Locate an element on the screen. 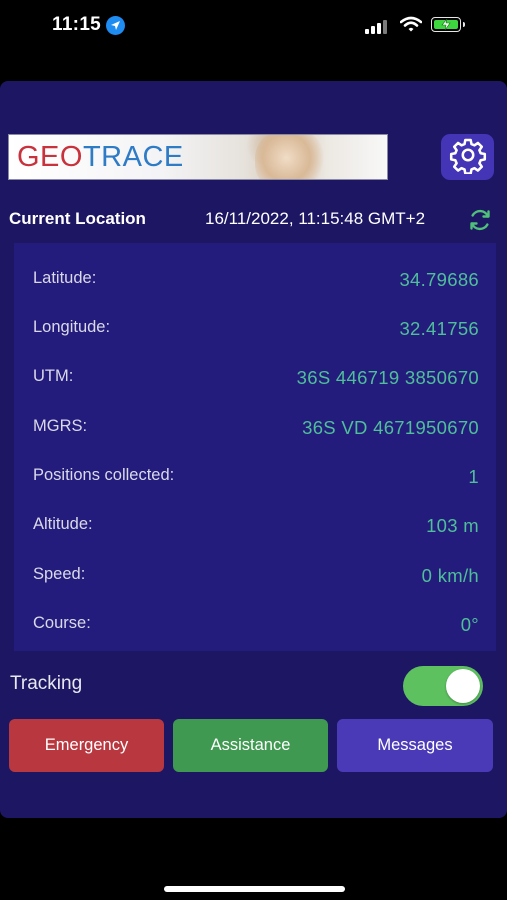 Image resolution: width=507 pixels, height=900 pixels. mgrs-row: MGRS: 36S VD 4671950670 is located at coordinates (256, 429).